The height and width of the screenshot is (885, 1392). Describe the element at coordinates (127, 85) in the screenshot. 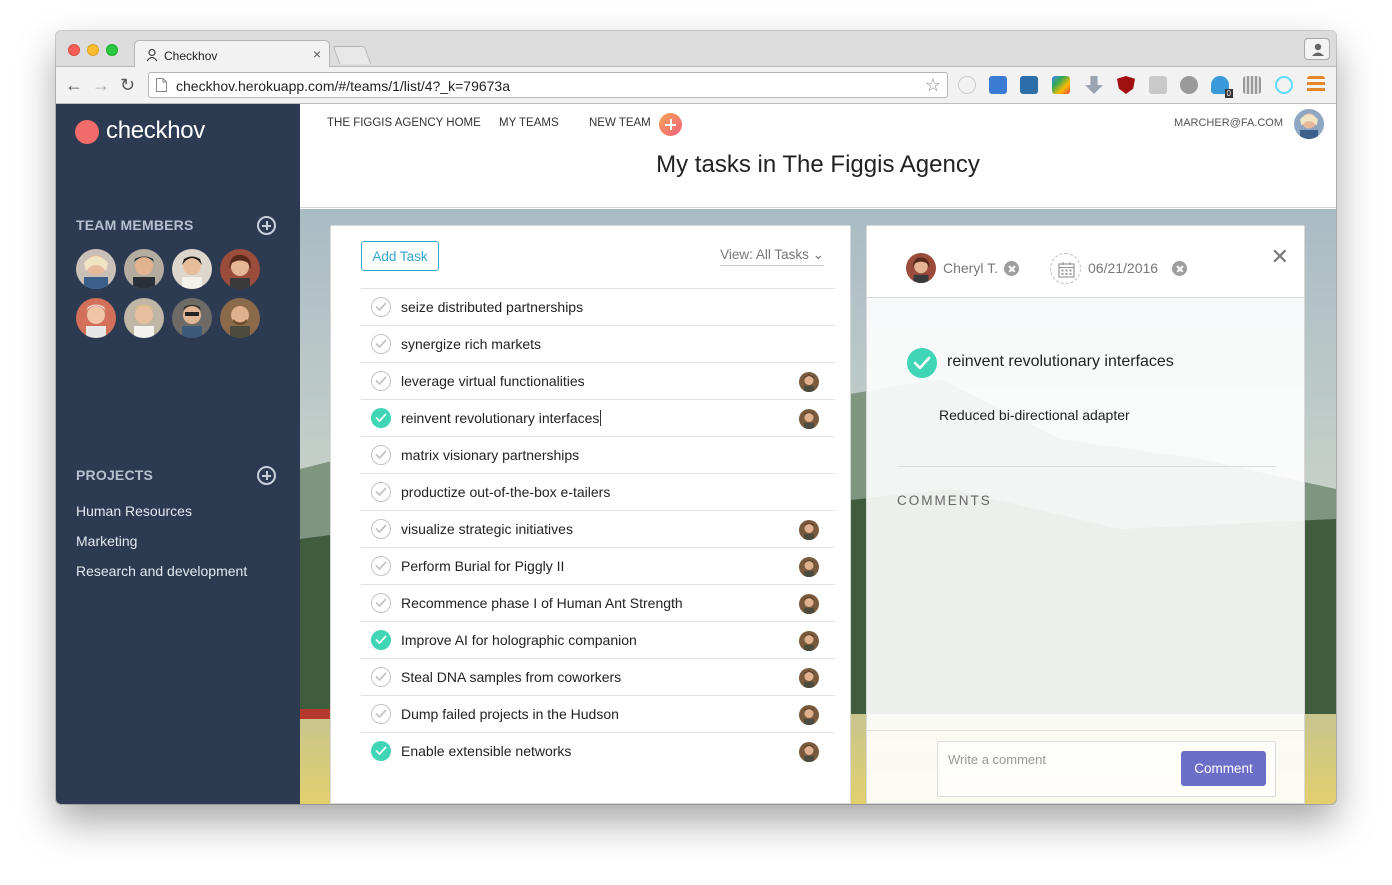

I see `reload-button: ↻` at that location.